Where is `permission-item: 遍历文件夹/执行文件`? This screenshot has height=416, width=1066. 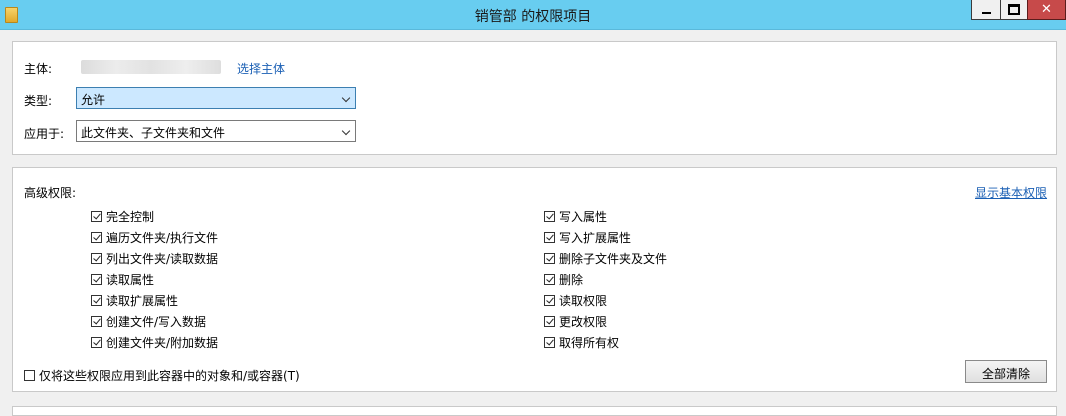 permission-item: 遍历文件夹/执行文件 is located at coordinates (154, 237).